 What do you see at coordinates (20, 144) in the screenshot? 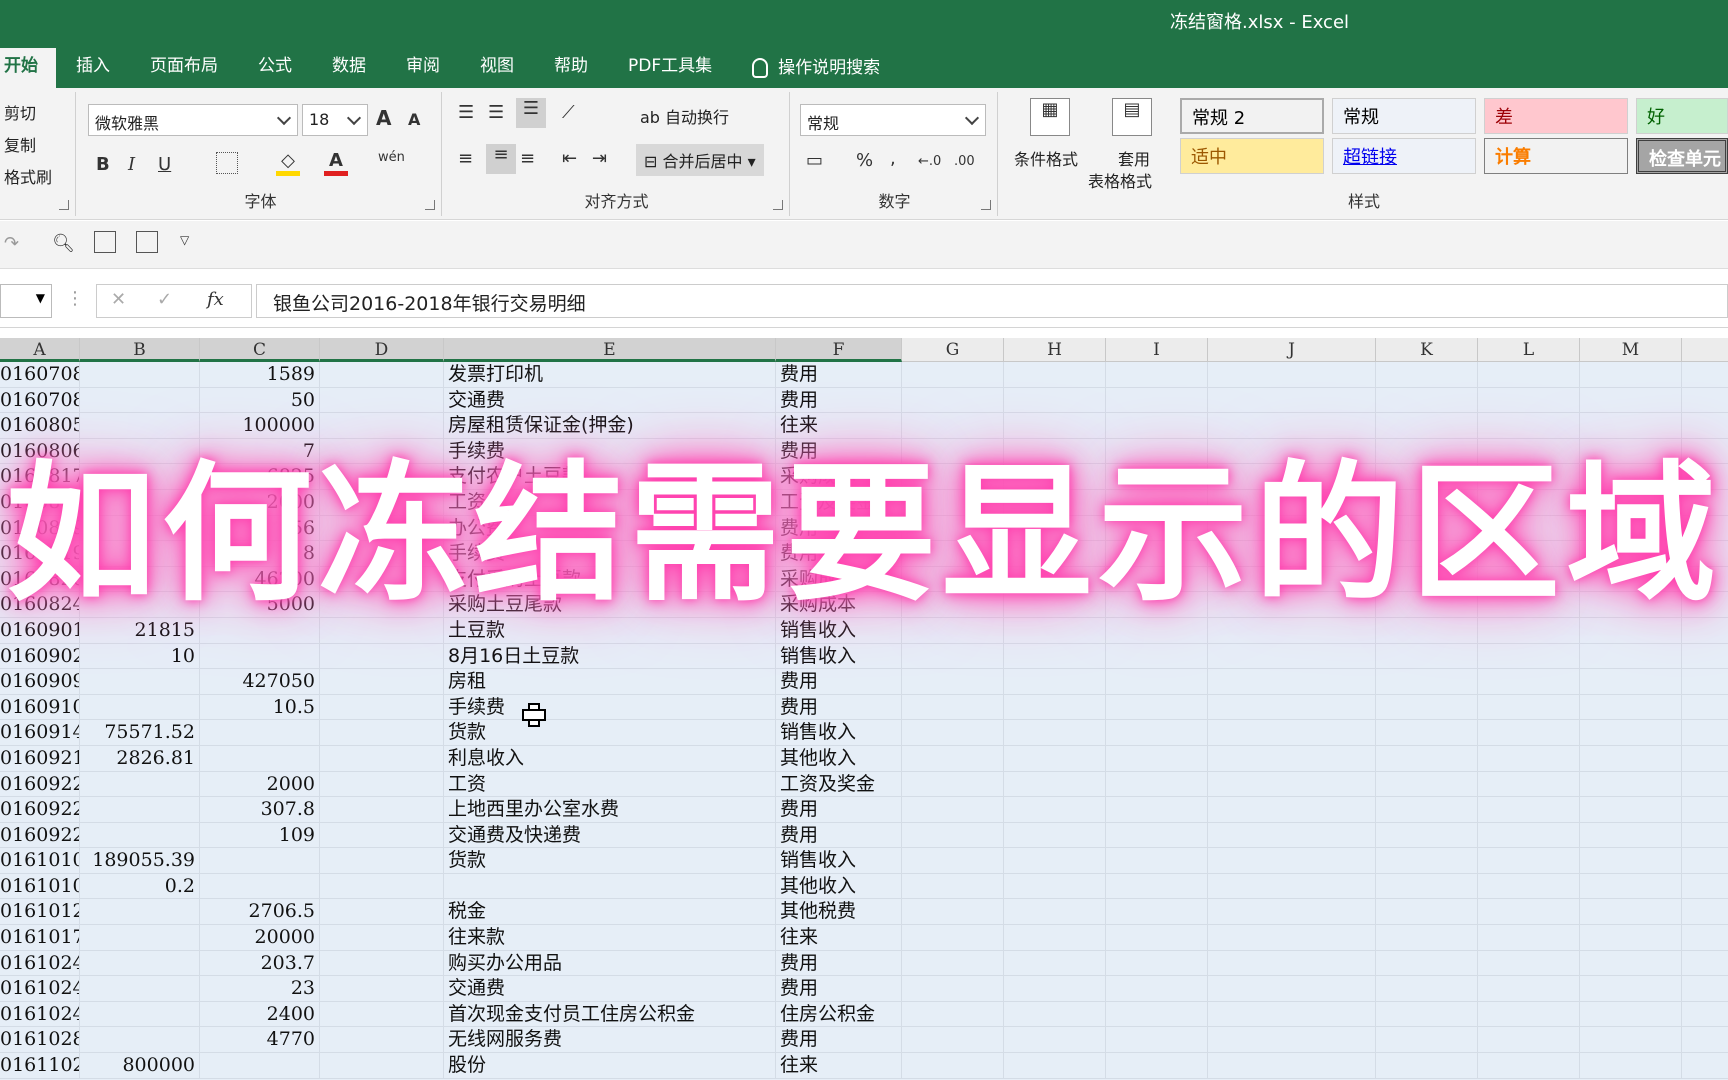
I see `copy-button: 复制` at bounding box center [20, 144].